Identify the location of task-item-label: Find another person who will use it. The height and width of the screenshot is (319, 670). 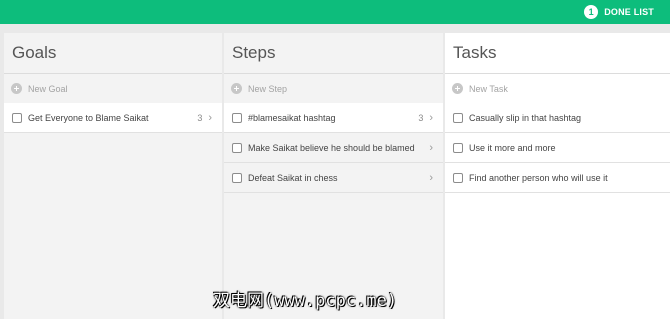
(538, 177).